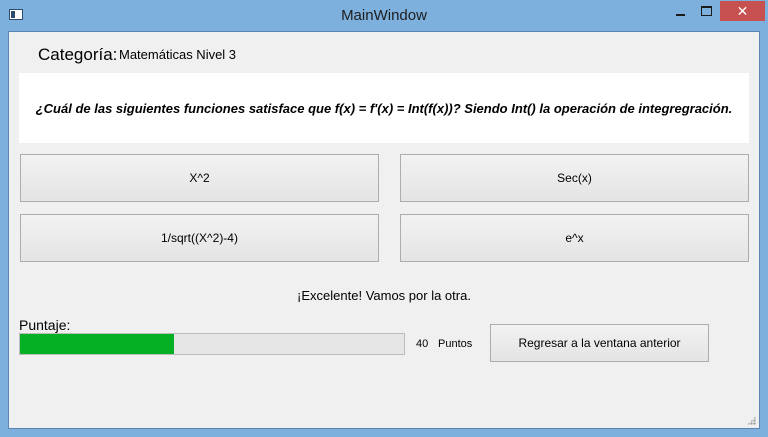  Describe the element at coordinates (680, 11) in the screenshot. I see `minimize-button` at that location.